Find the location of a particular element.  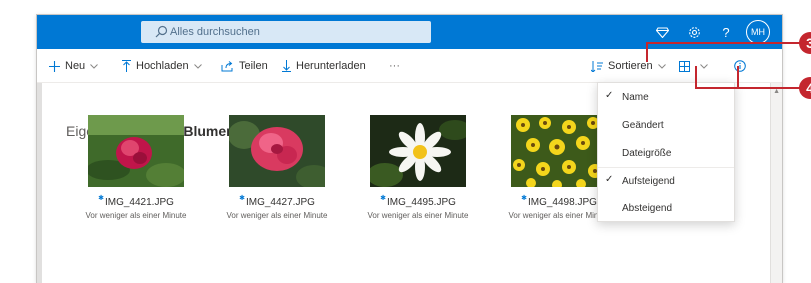

more-button: ··· is located at coordinates (394, 66).